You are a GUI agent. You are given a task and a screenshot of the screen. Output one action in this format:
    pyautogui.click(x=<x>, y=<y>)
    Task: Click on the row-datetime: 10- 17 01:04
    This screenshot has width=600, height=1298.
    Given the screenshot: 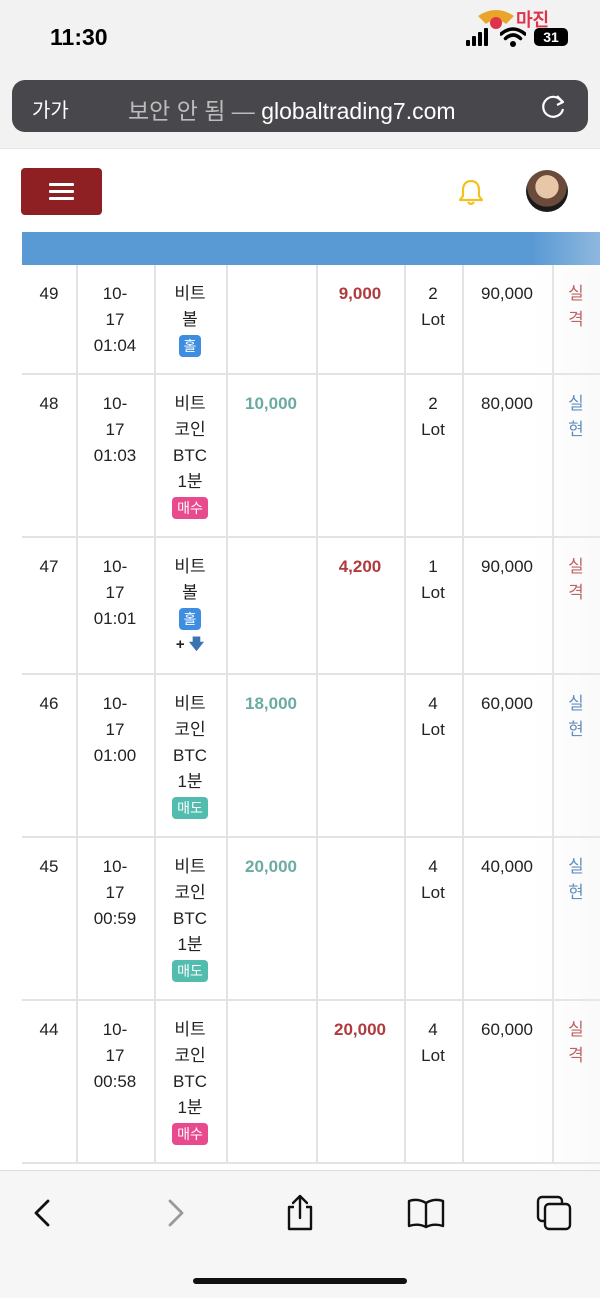 What is the action you would take?
    pyautogui.click(x=115, y=320)
    